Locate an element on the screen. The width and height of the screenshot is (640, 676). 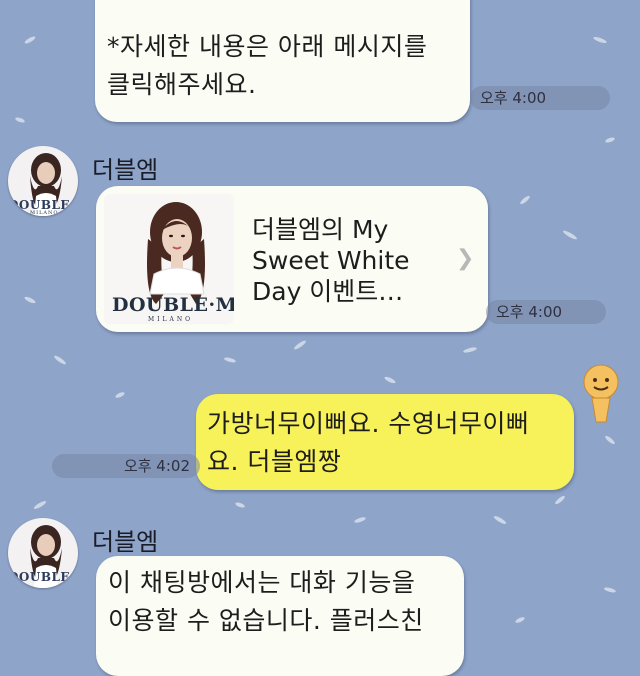
avatar: DOUBLE·M MILANO is located at coordinates (43, 181).